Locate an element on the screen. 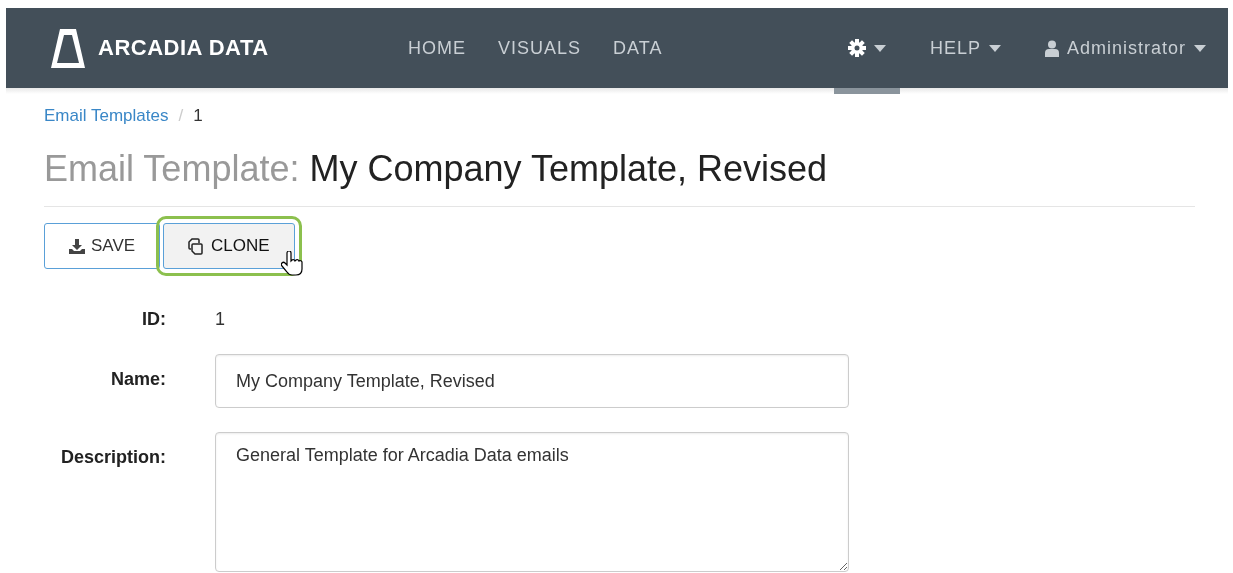 This screenshot has width=1233, height=573. field-label: Name: is located at coordinates (137, 379).